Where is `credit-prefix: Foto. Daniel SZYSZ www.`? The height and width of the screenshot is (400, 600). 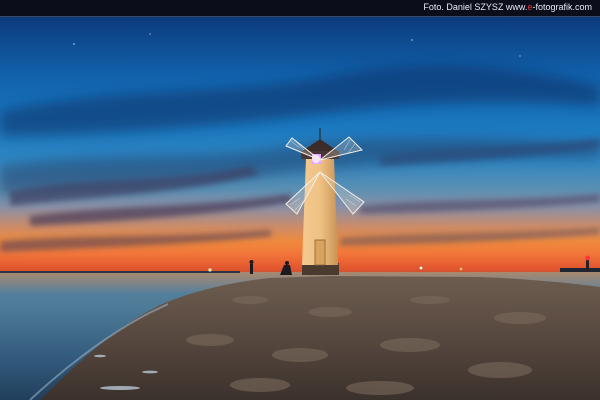
credit-prefix: Foto. Daniel SZYSZ www. is located at coordinates (475, 7).